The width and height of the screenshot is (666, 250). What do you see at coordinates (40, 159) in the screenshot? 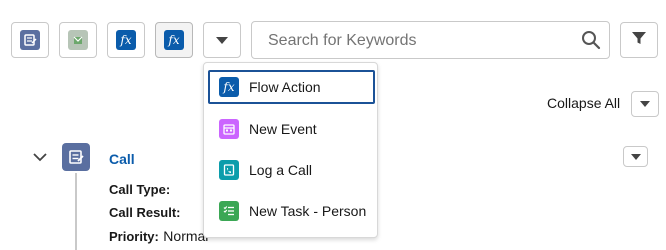
I see `expand-chevron-icon` at bounding box center [40, 159].